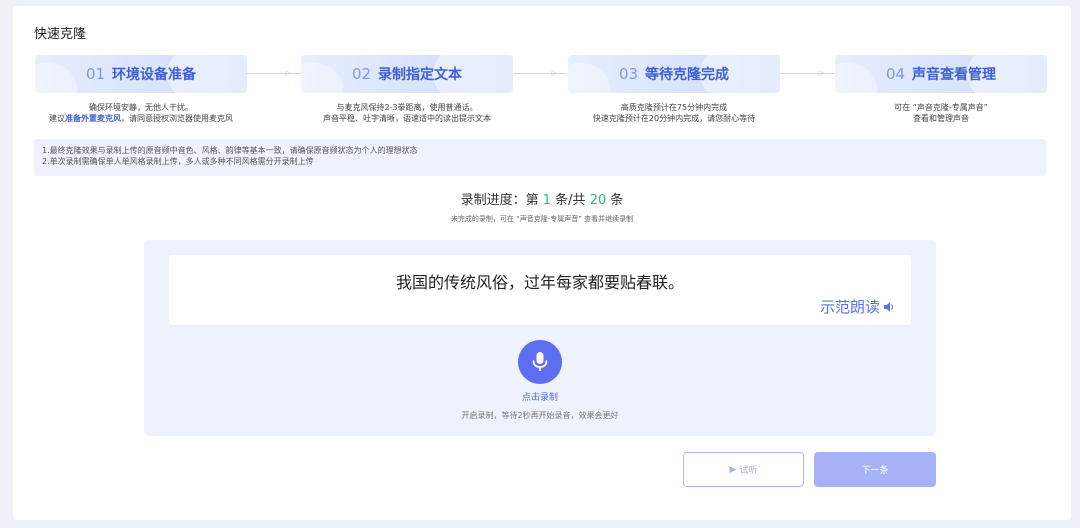 The image size is (1080, 528). I want to click on step-3-banner: 03 等待克隆完成, so click(674, 74).